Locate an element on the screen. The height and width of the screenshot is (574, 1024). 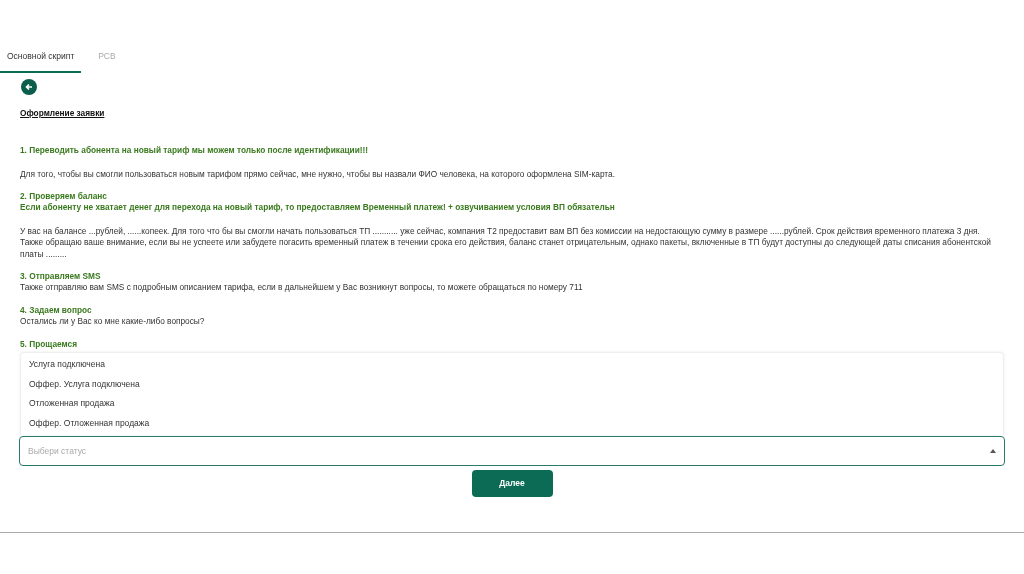
next-button: Далее is located at coordinates (512, 484).